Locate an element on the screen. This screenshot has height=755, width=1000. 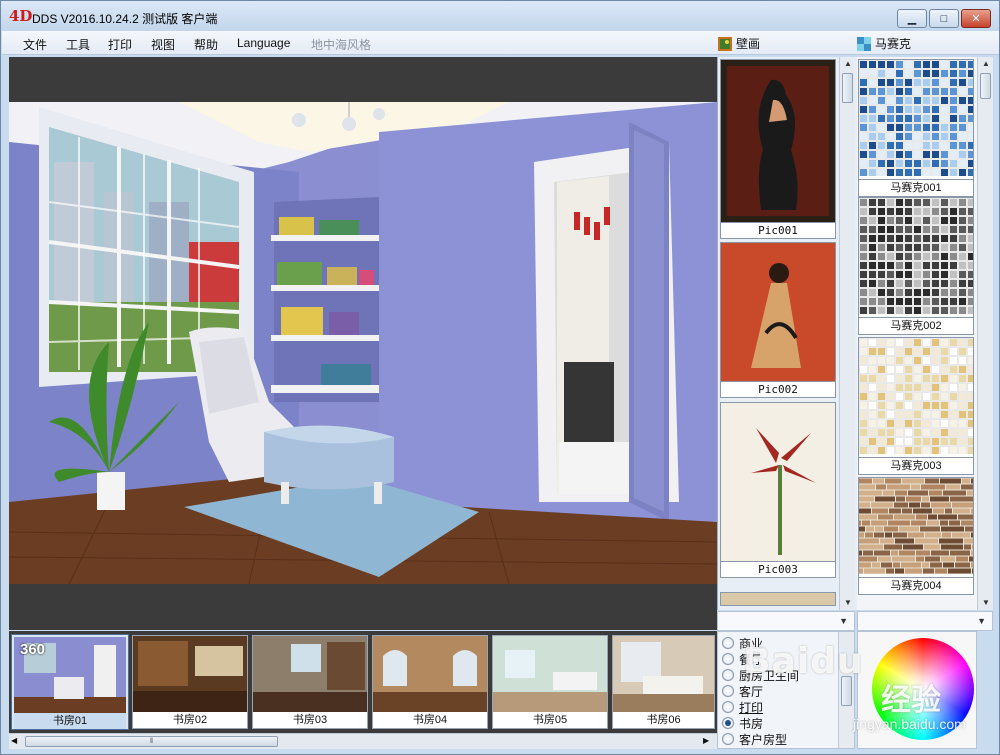
menu-file: 文件 is located at coordinates (35, 44).